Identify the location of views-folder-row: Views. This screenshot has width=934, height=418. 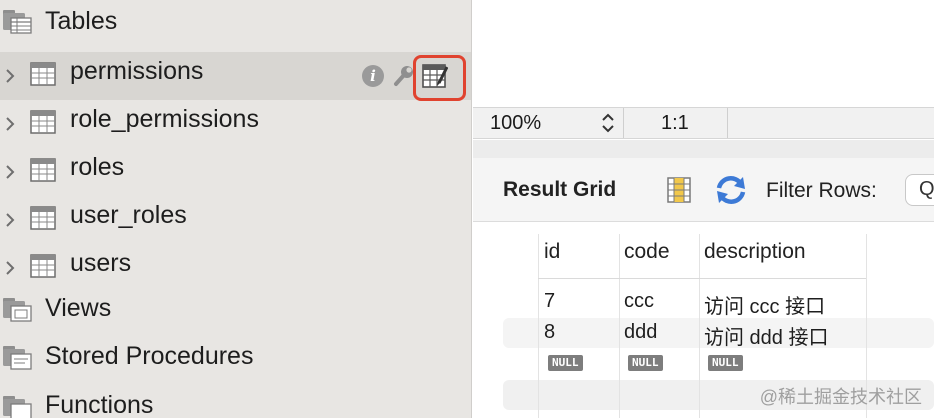
(235, 309).